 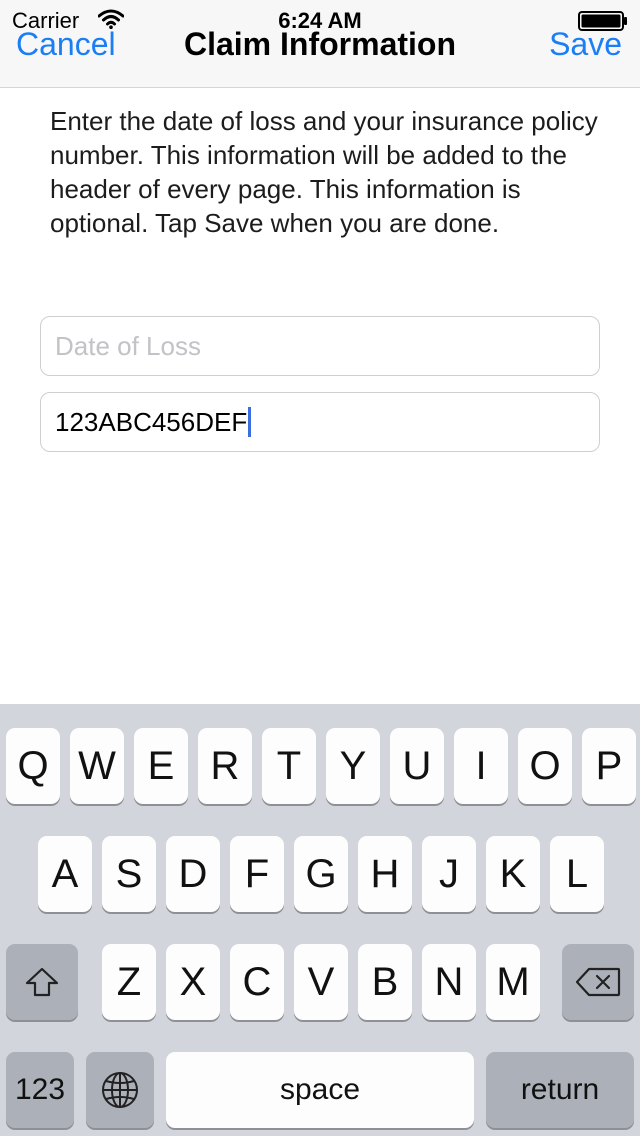 I want to click on key-y: Y, so click(x=353, y=766).